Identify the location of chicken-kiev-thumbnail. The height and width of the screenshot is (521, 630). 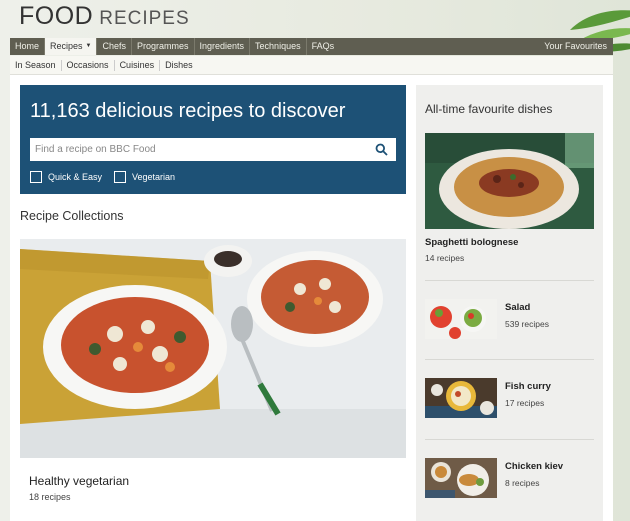
(461, 478).